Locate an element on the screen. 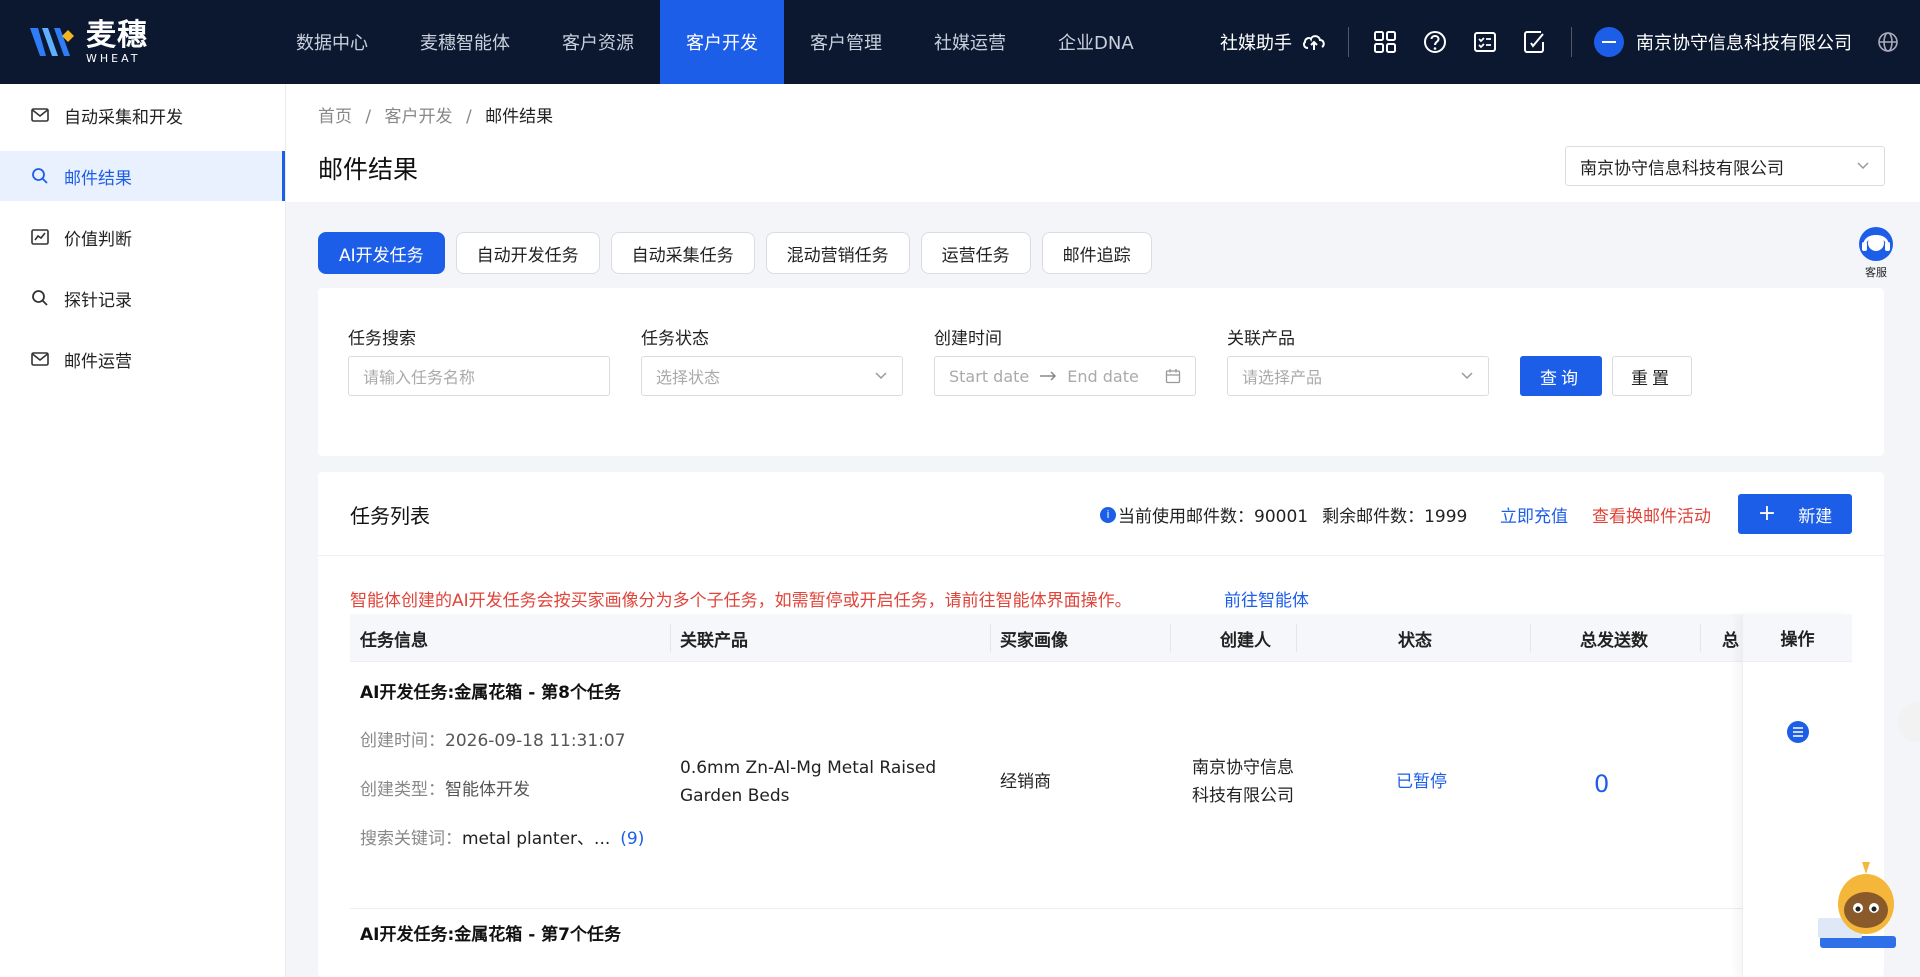 Image resolution: width=1920 pixels, height=977 pixels. sidebar-item-label: 邮件结果 is located at coordinates (98, 178).